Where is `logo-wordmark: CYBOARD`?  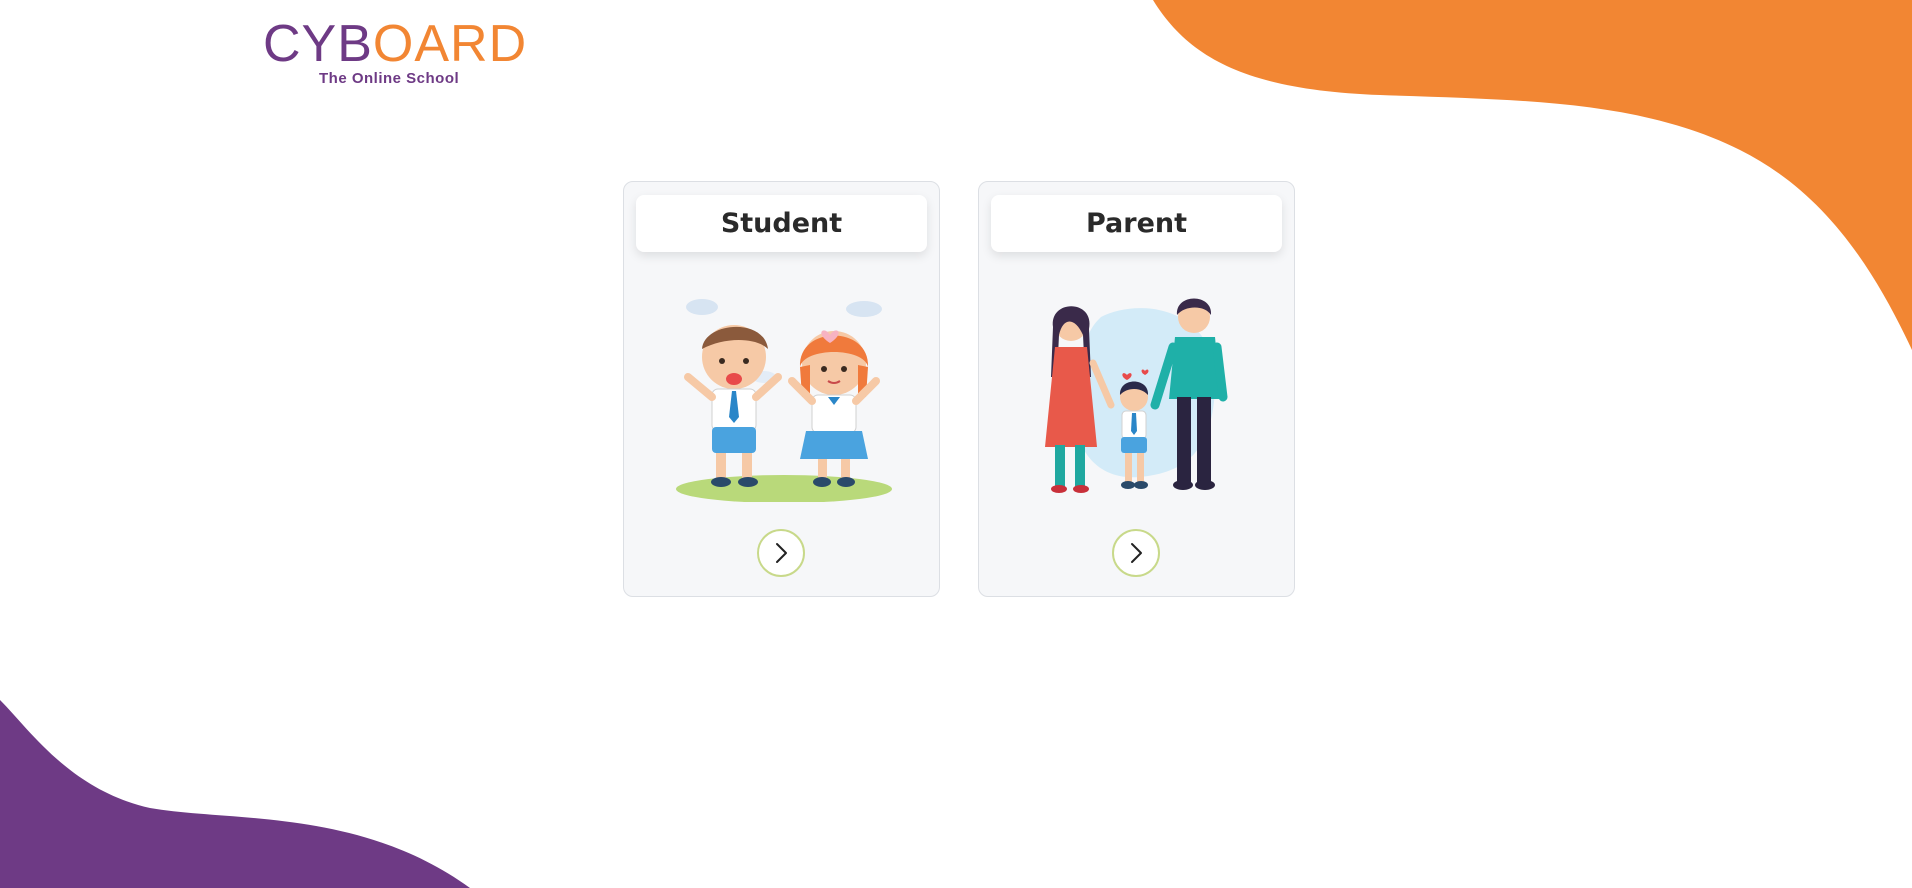 logo-wordmark: CYBOARD is located at coordinates (395, 44).